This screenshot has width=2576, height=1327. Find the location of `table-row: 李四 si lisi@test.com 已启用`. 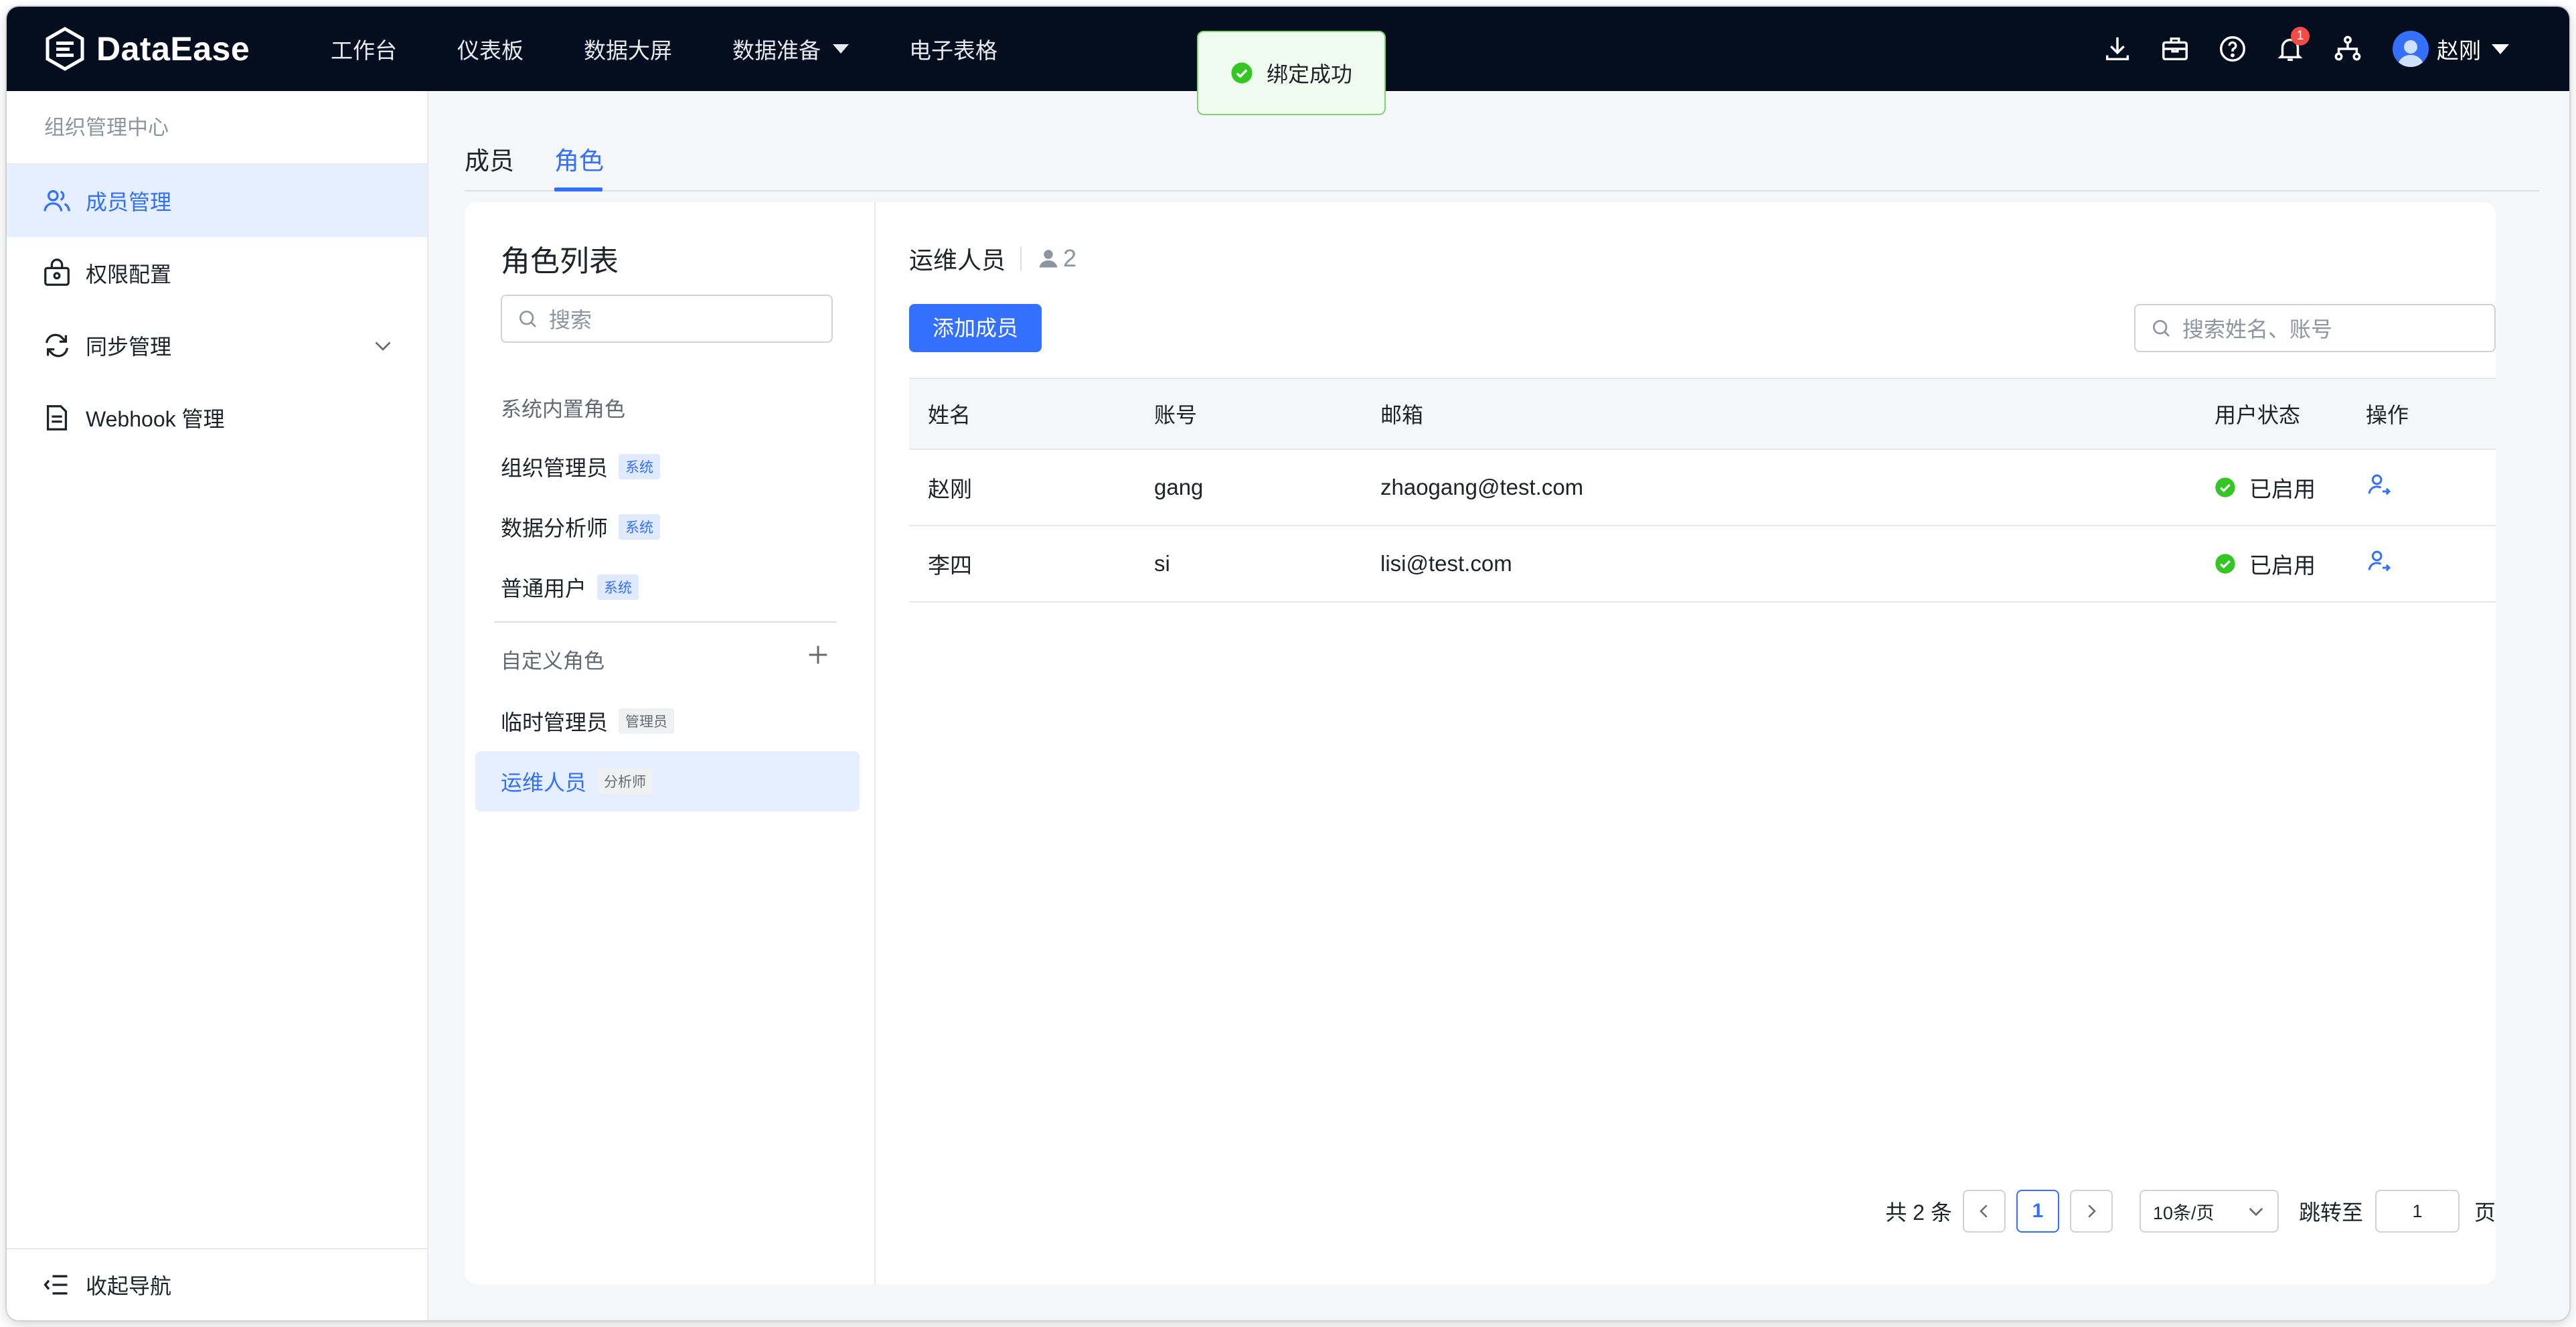

table-row: 李四 si lisi@test.com 已启用 is located at coordinates (1703, 564).